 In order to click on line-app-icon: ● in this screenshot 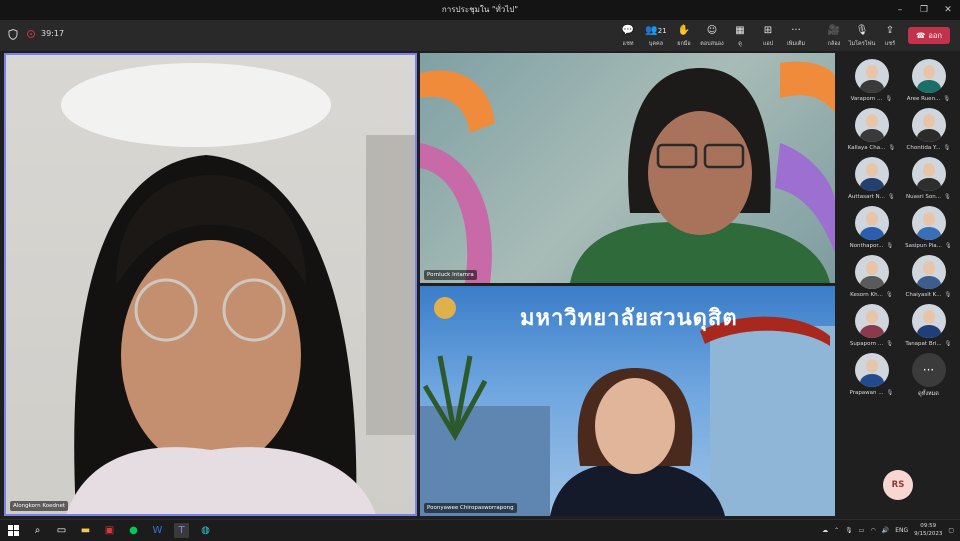, I will do `click(133, 530)`.